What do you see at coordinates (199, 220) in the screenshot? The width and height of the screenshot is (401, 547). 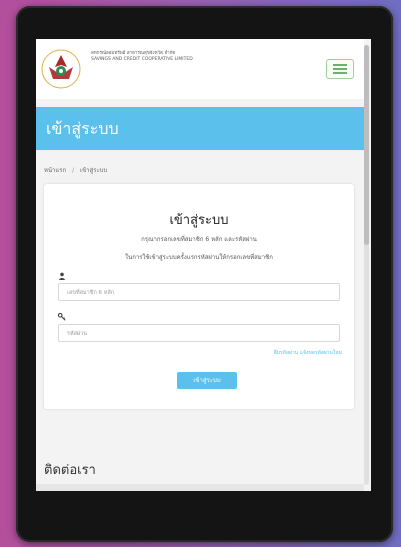 I see `login-title: เข้าสู่ระบบ` at bounding box center [199, 220].